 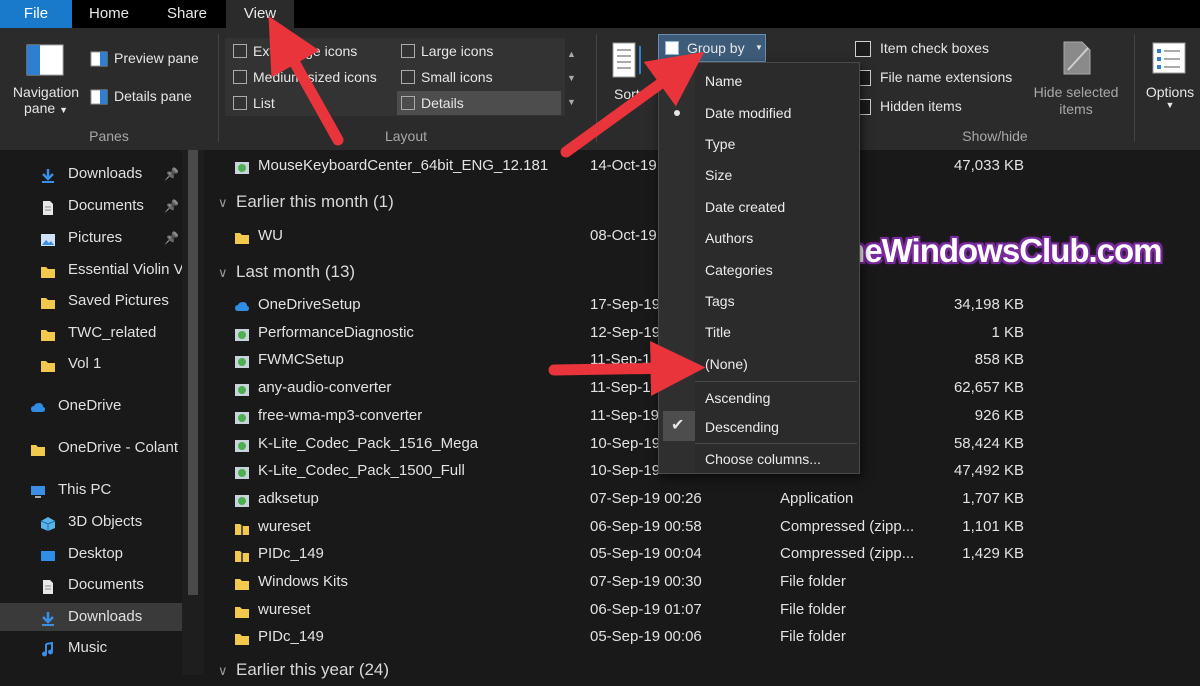 I want to click on layout-large-icons-label: Large icons, so click(x=457, y=51).